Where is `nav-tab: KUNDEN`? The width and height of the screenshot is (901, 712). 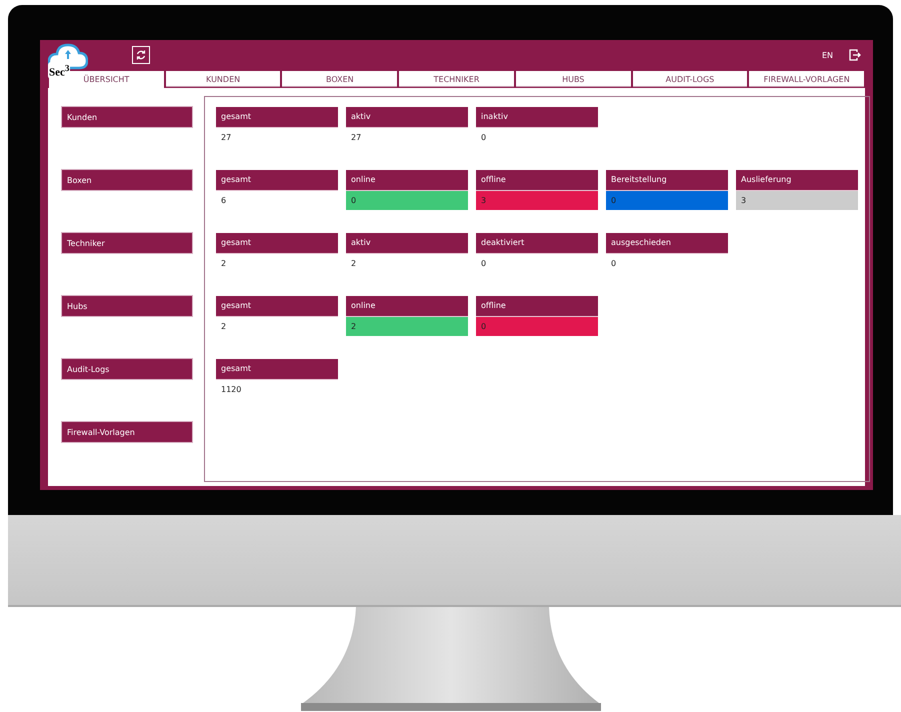 nav-tab: KUNDEN is located at coordinates (223, 79).